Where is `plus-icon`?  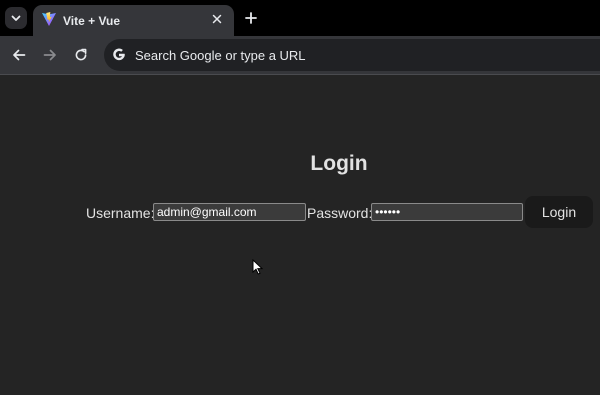 plus-icon is located at coordinates (251, 18).